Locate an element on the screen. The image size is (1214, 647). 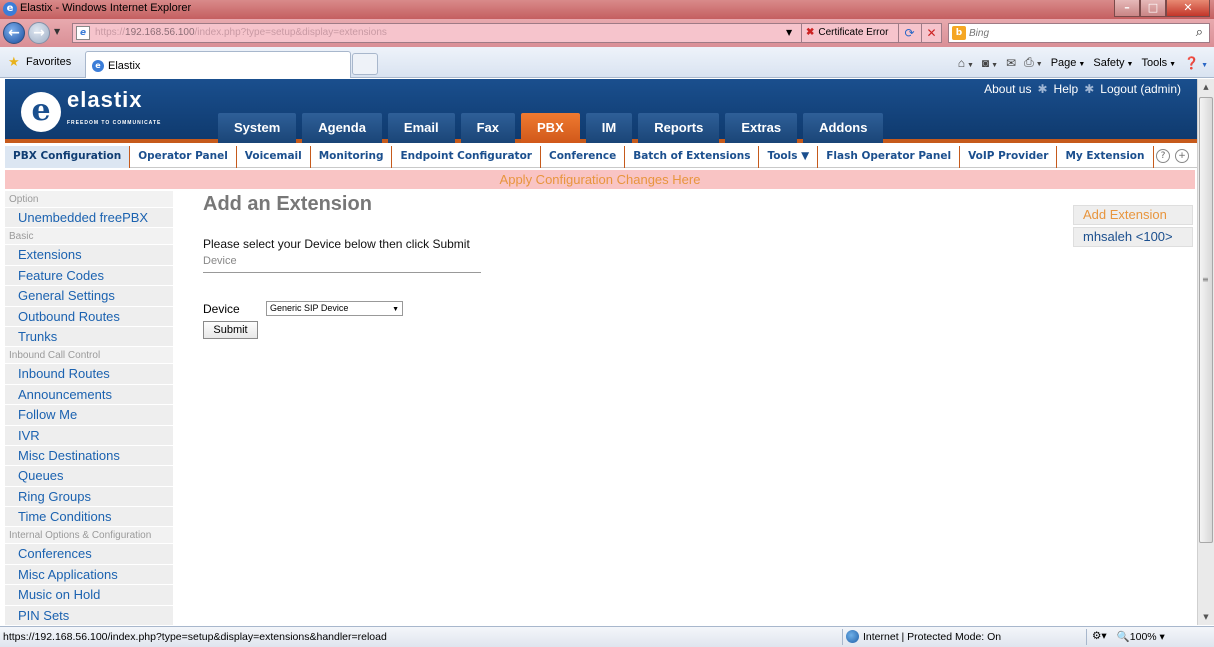
sidebar-item-queues: Queues is located at coordinates (89, 476).